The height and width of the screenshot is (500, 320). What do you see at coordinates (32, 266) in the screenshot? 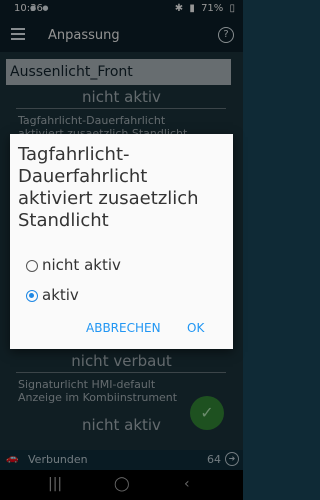
I see `radio-nicht-aktiv` at bounding box center [32, 266].